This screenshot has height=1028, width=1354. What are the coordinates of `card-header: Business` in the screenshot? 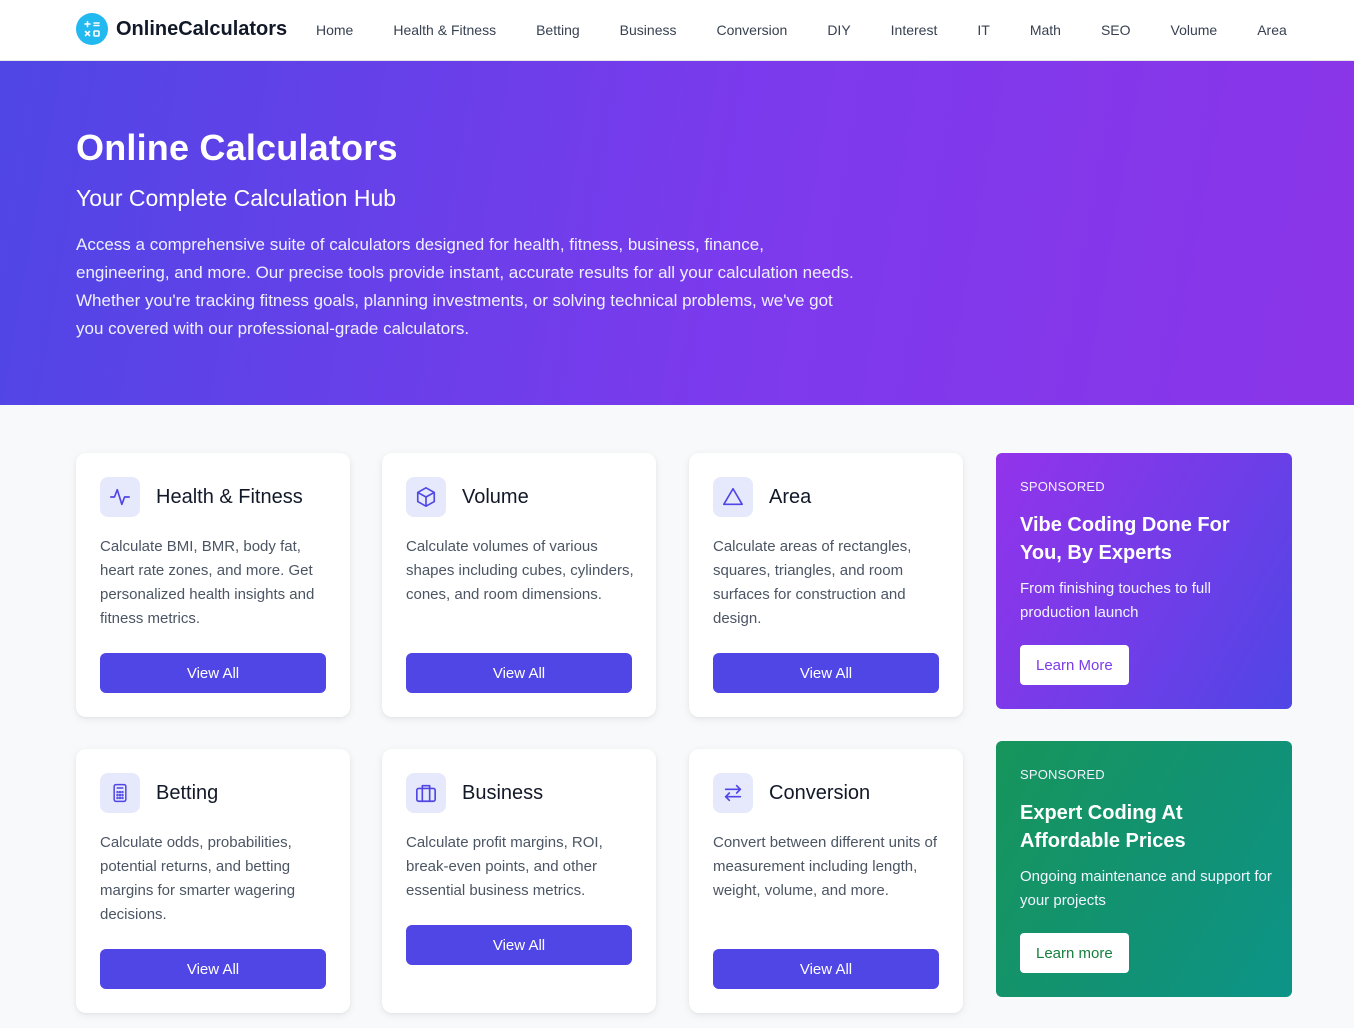 It's located at (474, 793).